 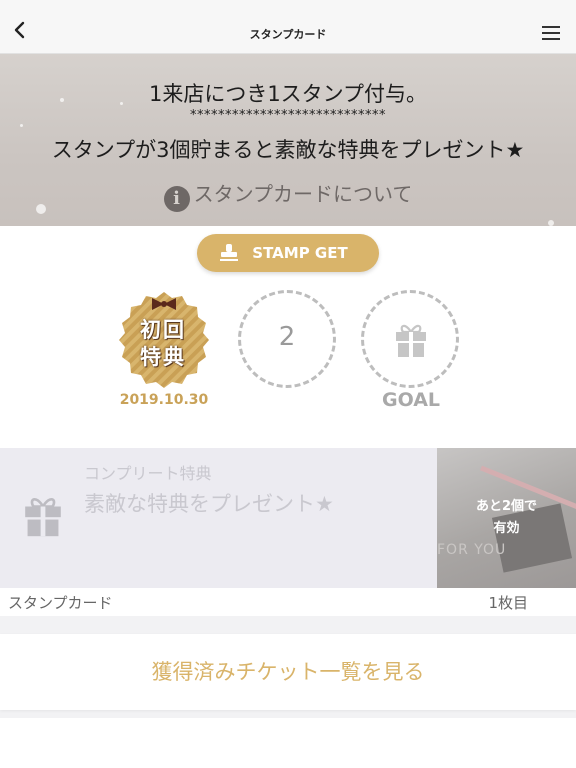 I want to click on hamburger-menu-icon, so click(x=551, y=33).